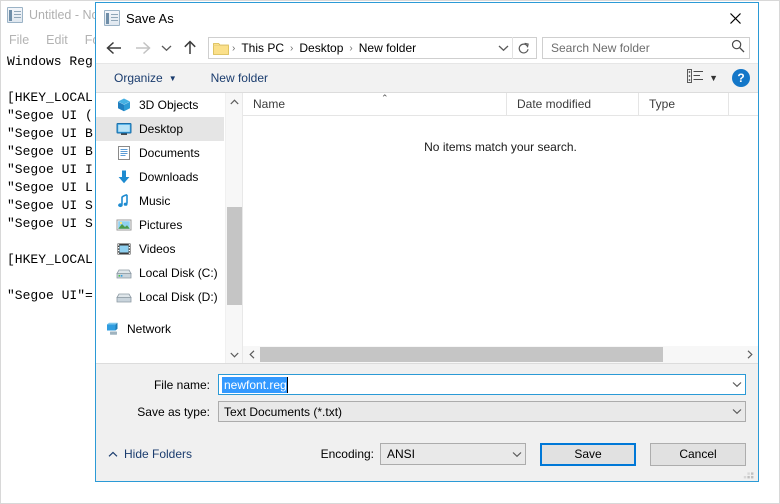 This screenshot has height=504, width=780. I want to click on pictures-icon, so click(124, 225).